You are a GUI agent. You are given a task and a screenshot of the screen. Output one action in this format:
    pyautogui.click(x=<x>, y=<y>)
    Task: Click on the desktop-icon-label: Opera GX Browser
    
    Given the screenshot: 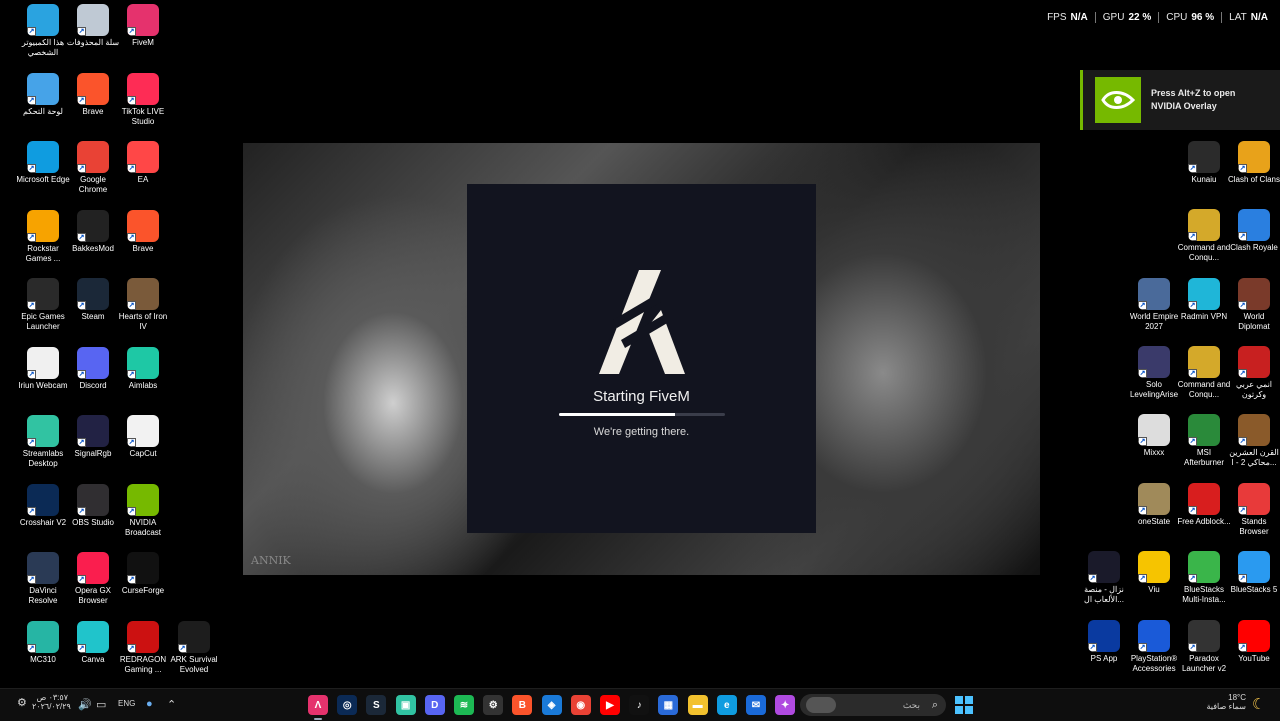 What is the action you would take?
    pyautogui.click(x=92, y=595)
    